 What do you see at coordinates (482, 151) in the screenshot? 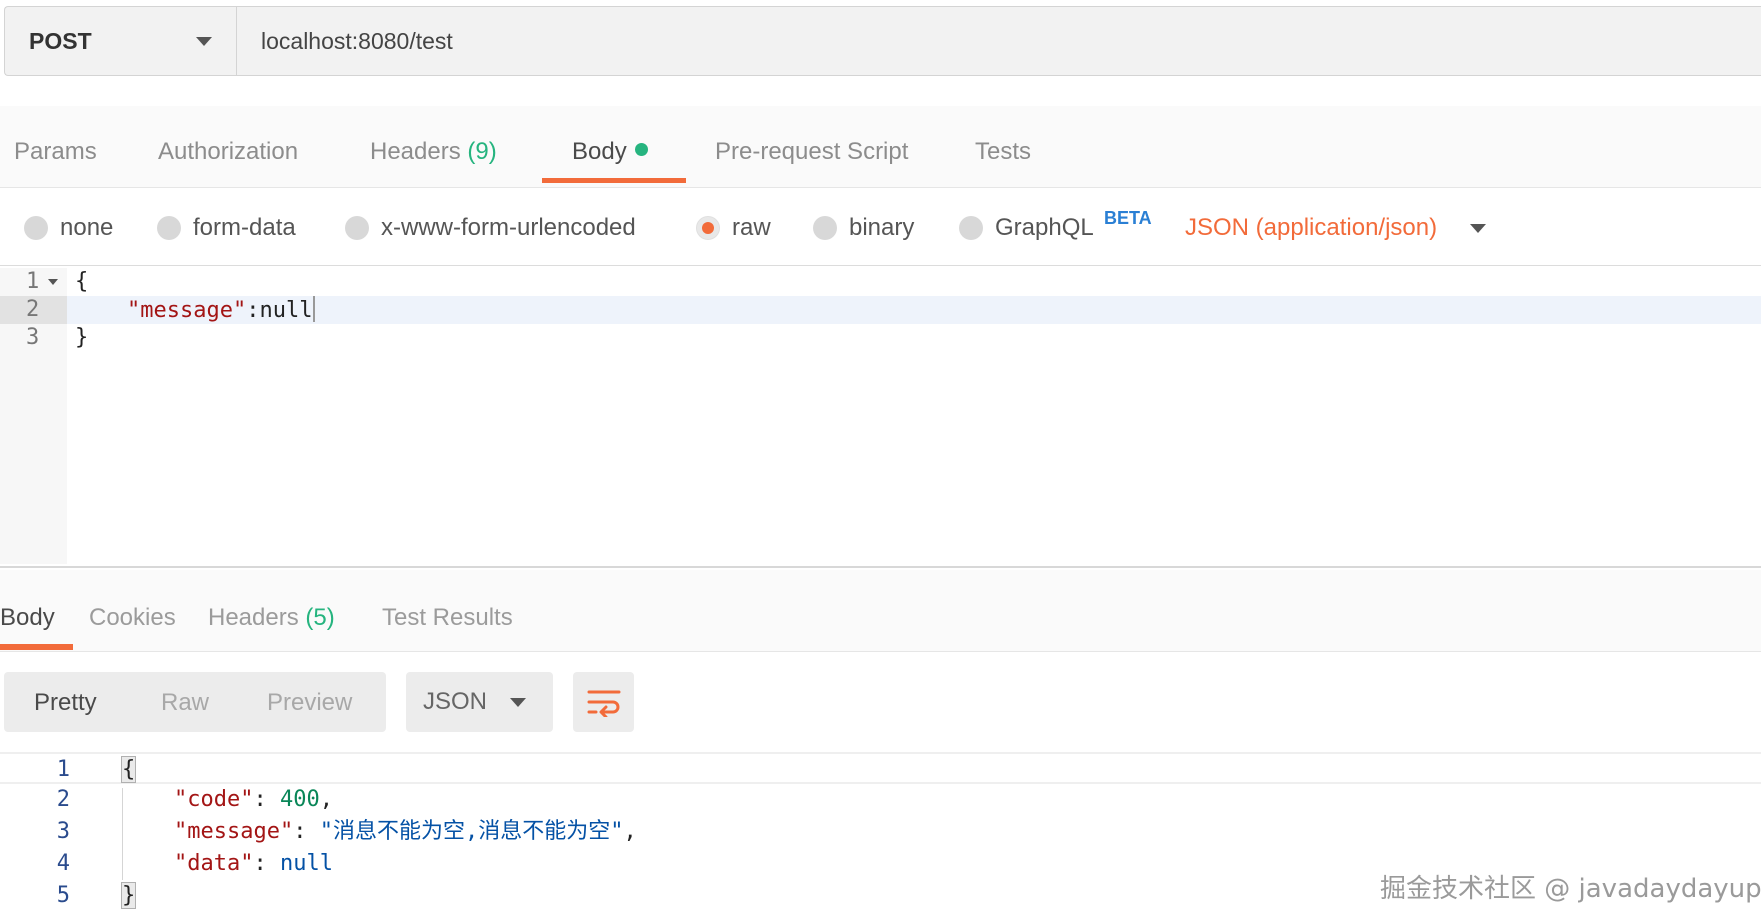
I see `headers-count: (9)` at bounding box center [482, 151].